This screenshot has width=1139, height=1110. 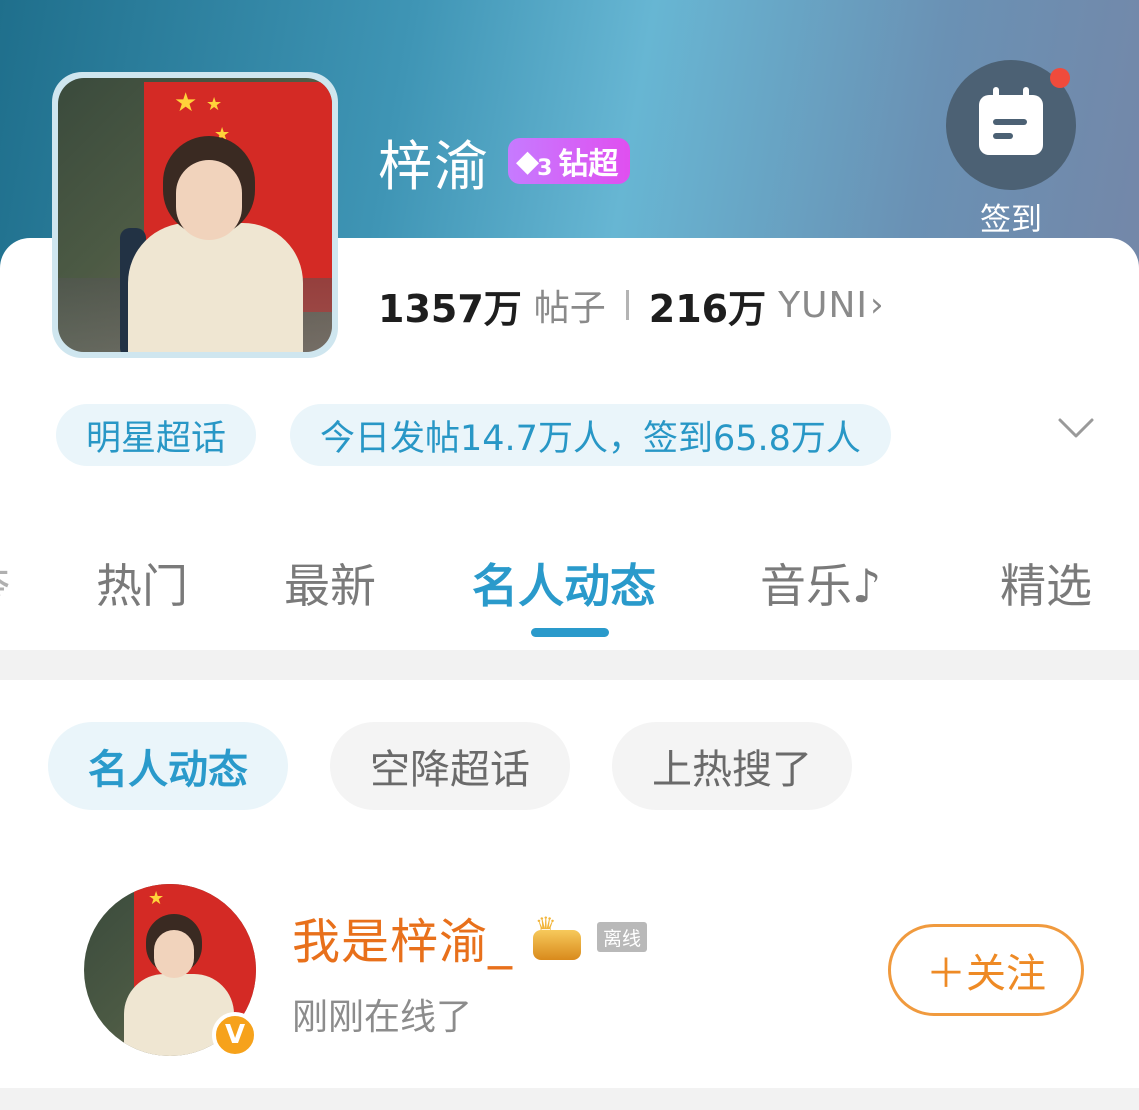 What do you see at coordinates (564, 583) in the screenshot?
I see `tab-celebrity: 名人动态` at bounding box center [564, 583].